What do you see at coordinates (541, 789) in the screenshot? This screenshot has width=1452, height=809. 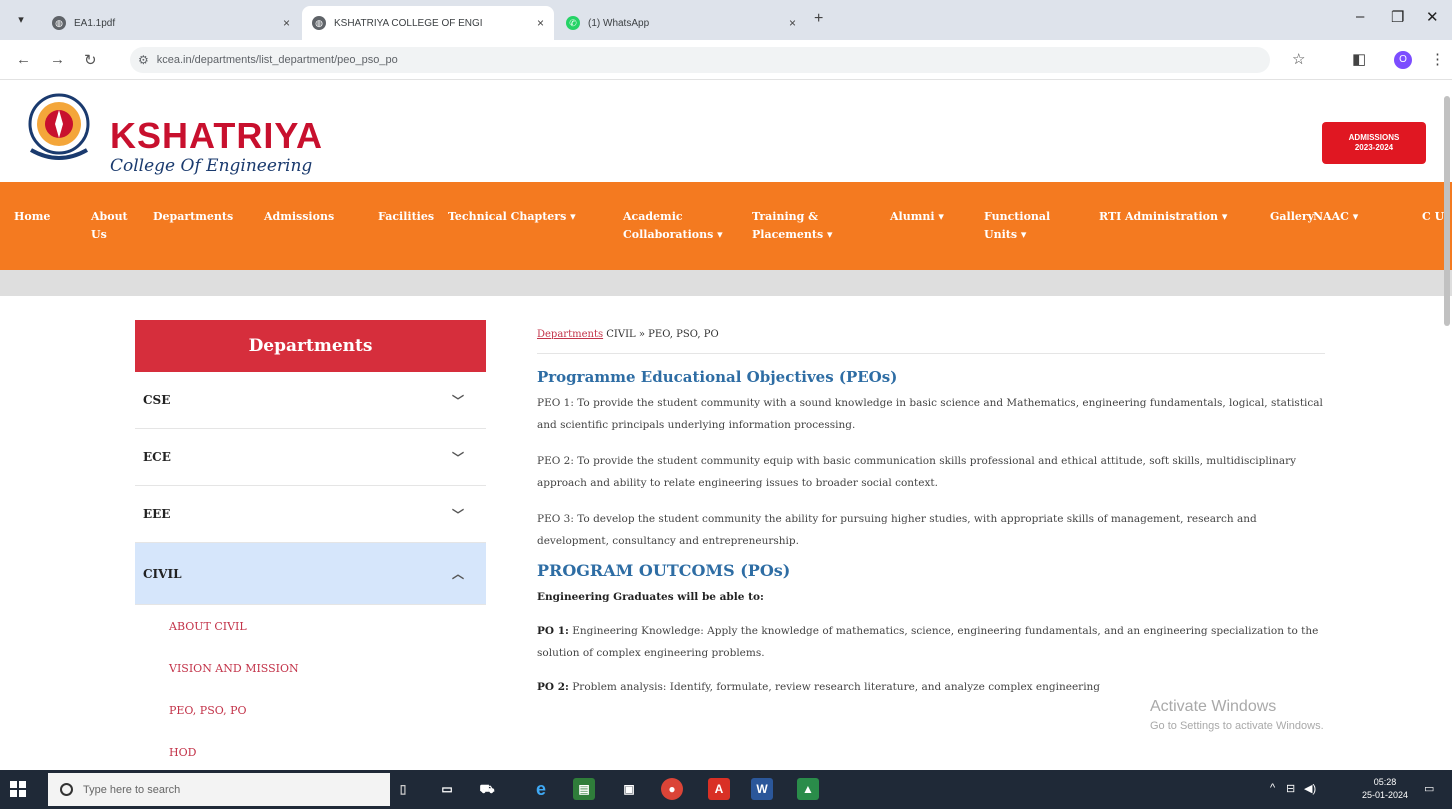 I see `edge-icon: e` at bounding box center [541, 789].